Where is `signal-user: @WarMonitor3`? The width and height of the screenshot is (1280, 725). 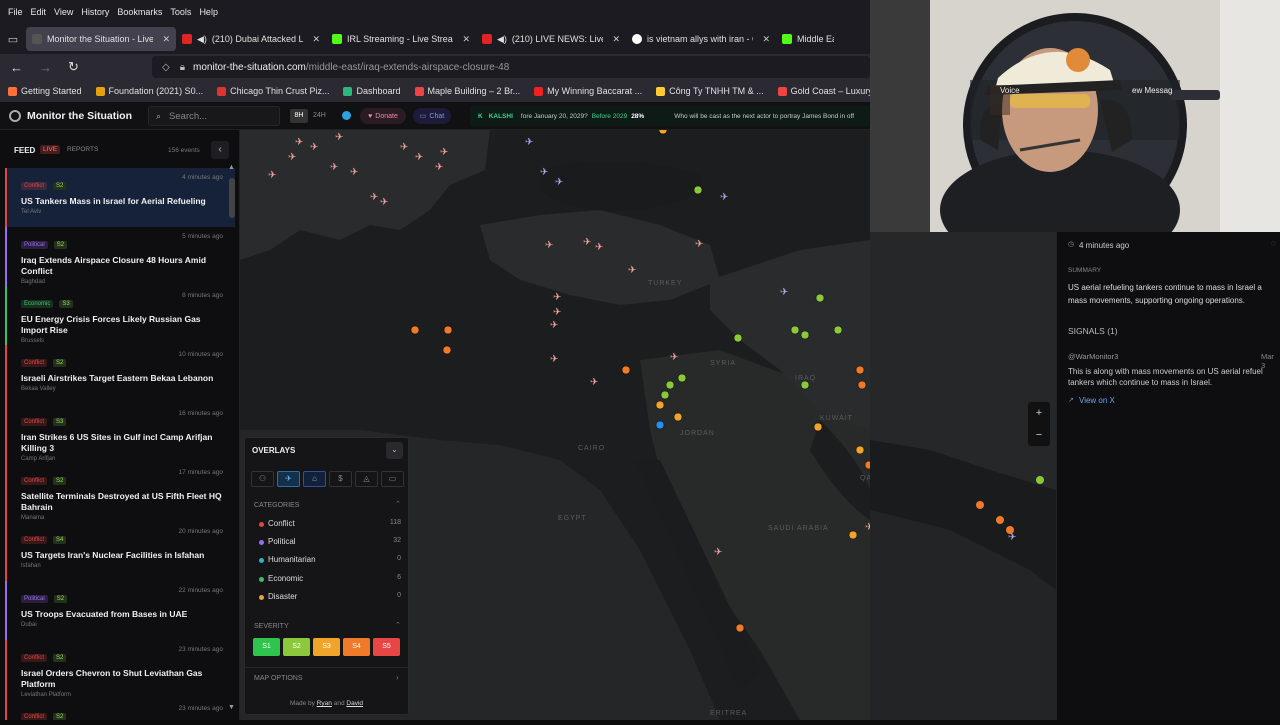
signal-user: @WarMonitor3 is located at coordinates (1093, 356).